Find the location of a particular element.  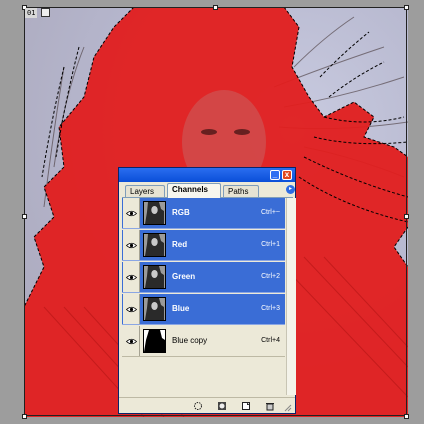

channel-shortcut: Ctrl+1 is located at coordinates (270, 244).